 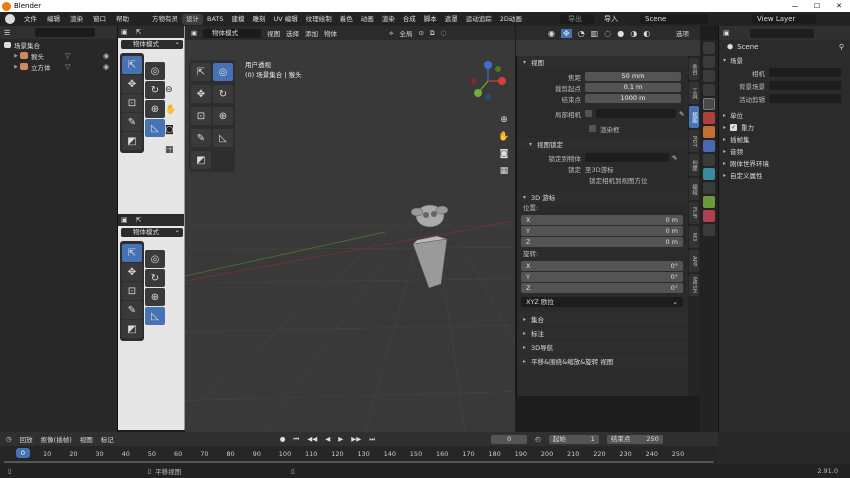 What do you see at coordinates (784, 127) in the screenshot?
I see `gravity-panel-header: ✓ 重力` at bounding box center [784, 127].